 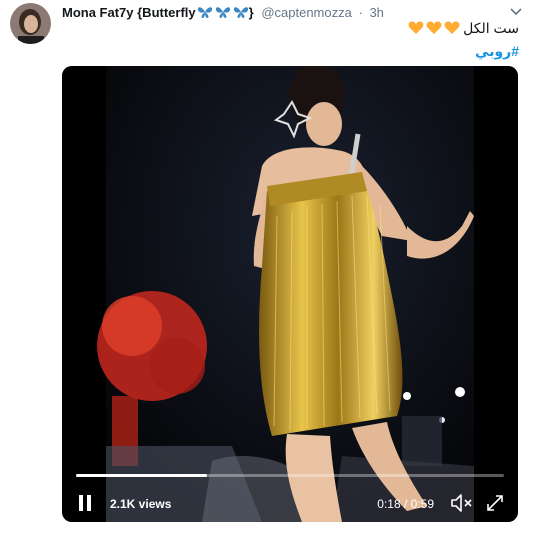 I want to click on author-name: Mona Fat7y {Butterfly, so click(x=129, y=12).